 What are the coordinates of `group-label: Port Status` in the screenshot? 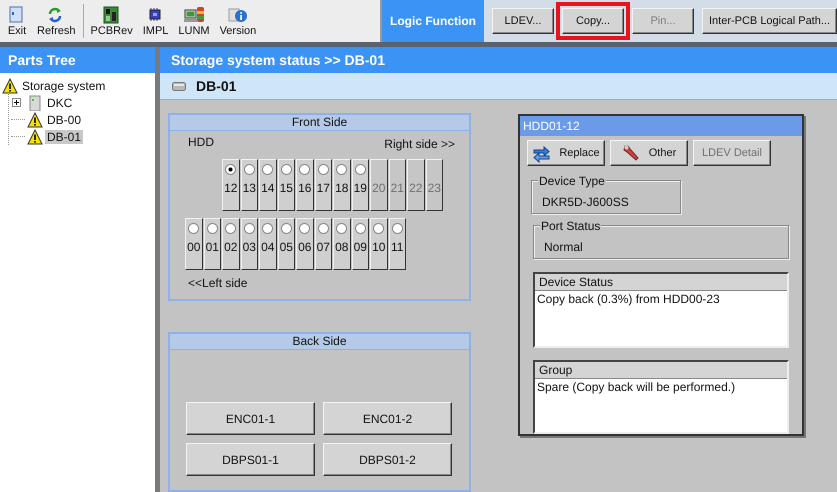 It's located at (571, 226).